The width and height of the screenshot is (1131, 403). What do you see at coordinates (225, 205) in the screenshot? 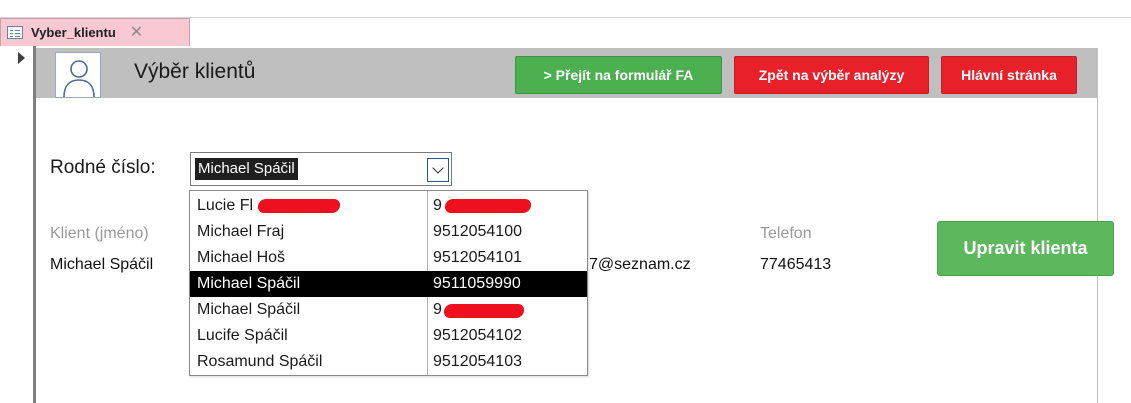
I see `row-name: Lucie Fl` at bounding box center [225, 205].